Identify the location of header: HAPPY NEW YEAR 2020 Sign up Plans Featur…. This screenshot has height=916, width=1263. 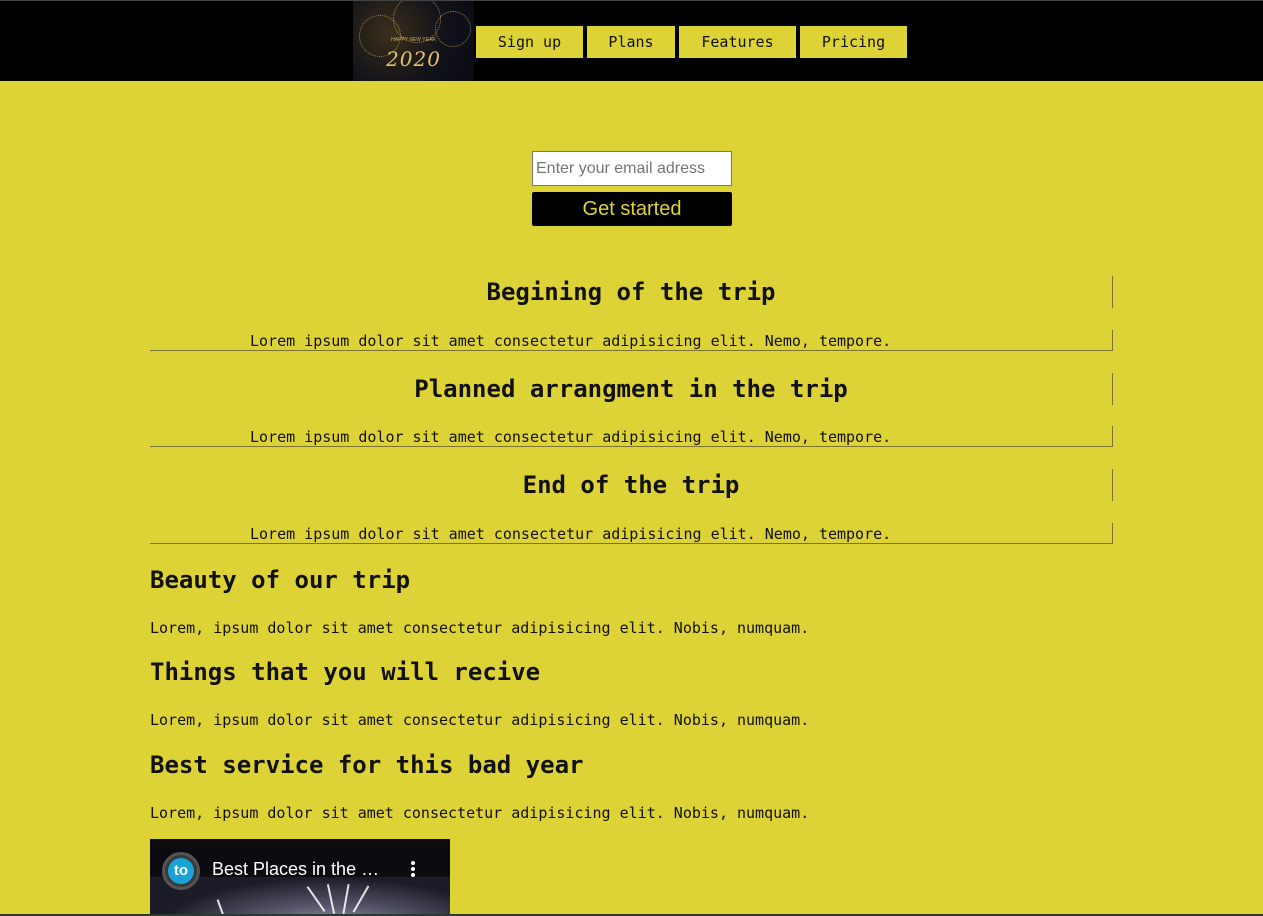
(631, 41).